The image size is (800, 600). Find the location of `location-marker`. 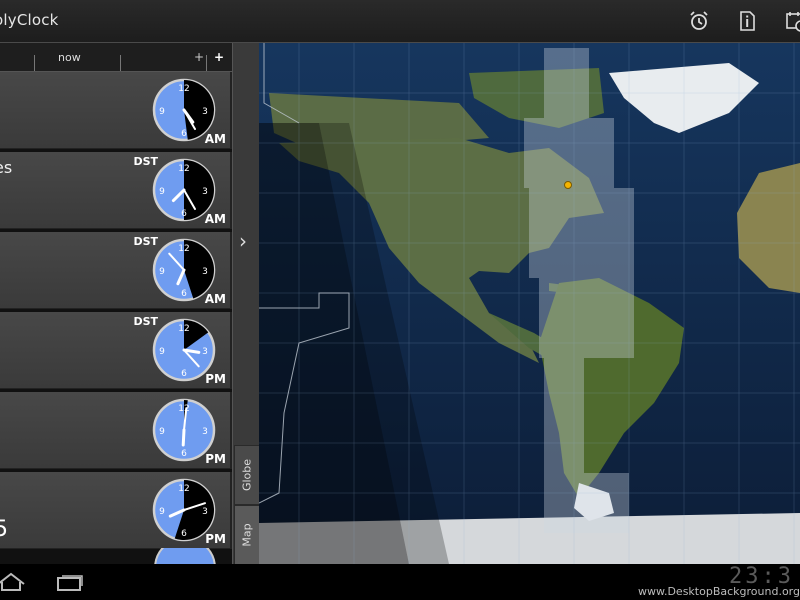

location-marker is located at coordinates (568, 185).